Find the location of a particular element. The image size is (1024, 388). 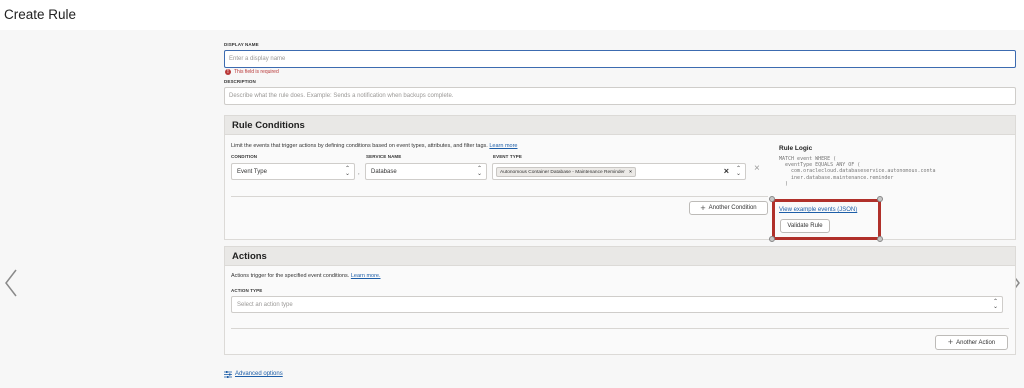

advanced-options-label: Advanced options is located at coordinates (259, 374).